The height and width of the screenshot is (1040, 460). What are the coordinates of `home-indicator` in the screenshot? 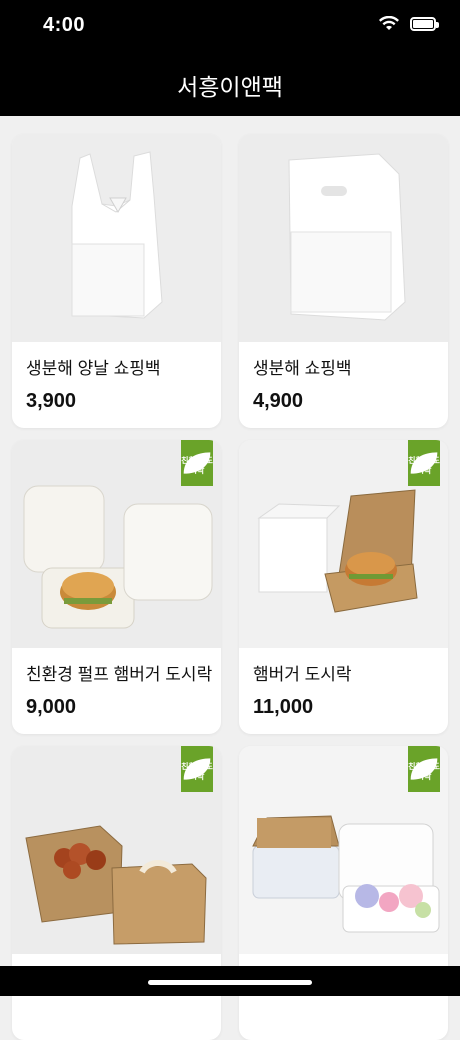 It's located at (230, 981).